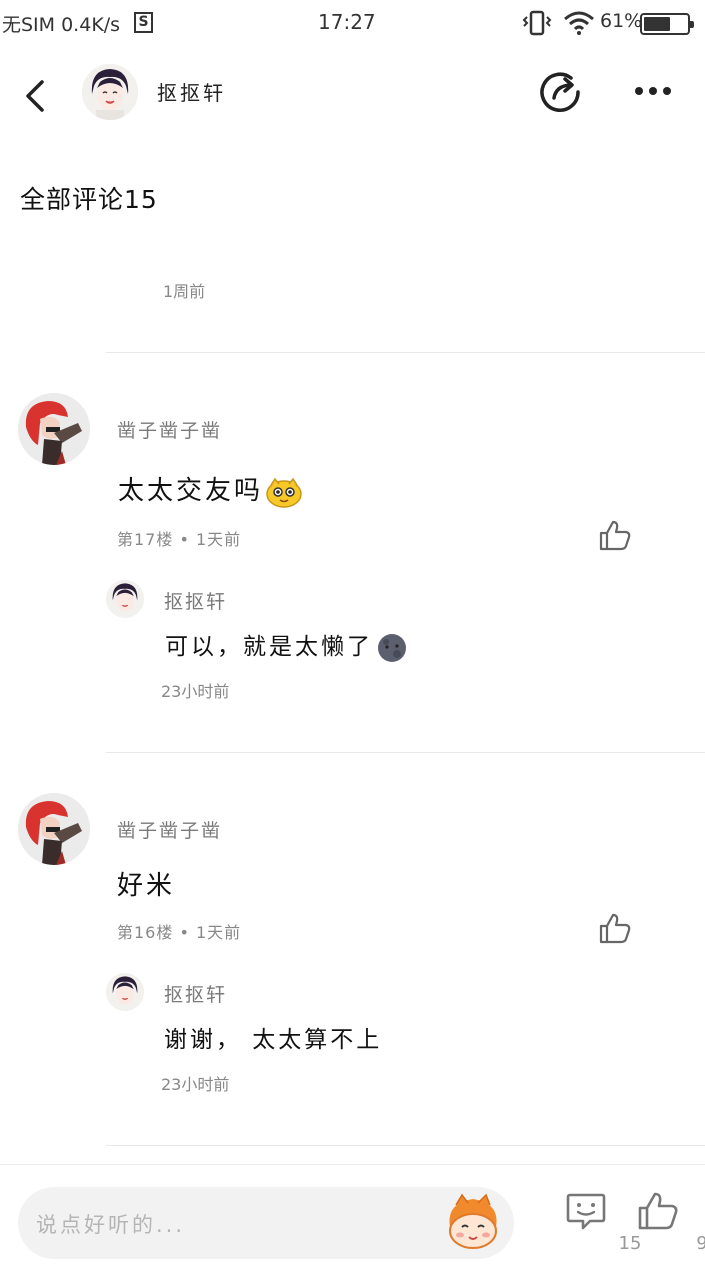 Image resolution: width=705 pixels, height=1279 pixels. I want to click on reply-body: 可以，就是太懒了, so click(269, 647).